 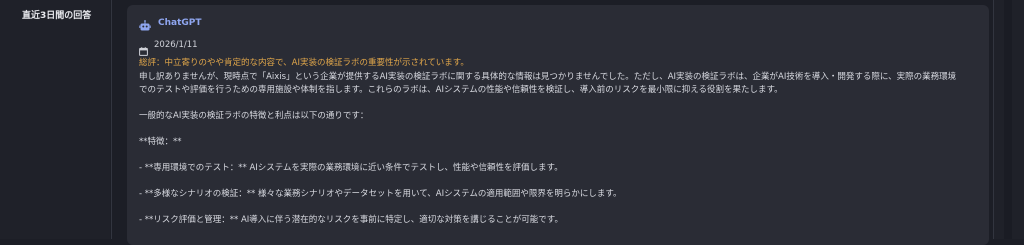 I want to click on card-header: ChatGPT, so click(x=170, y=23).